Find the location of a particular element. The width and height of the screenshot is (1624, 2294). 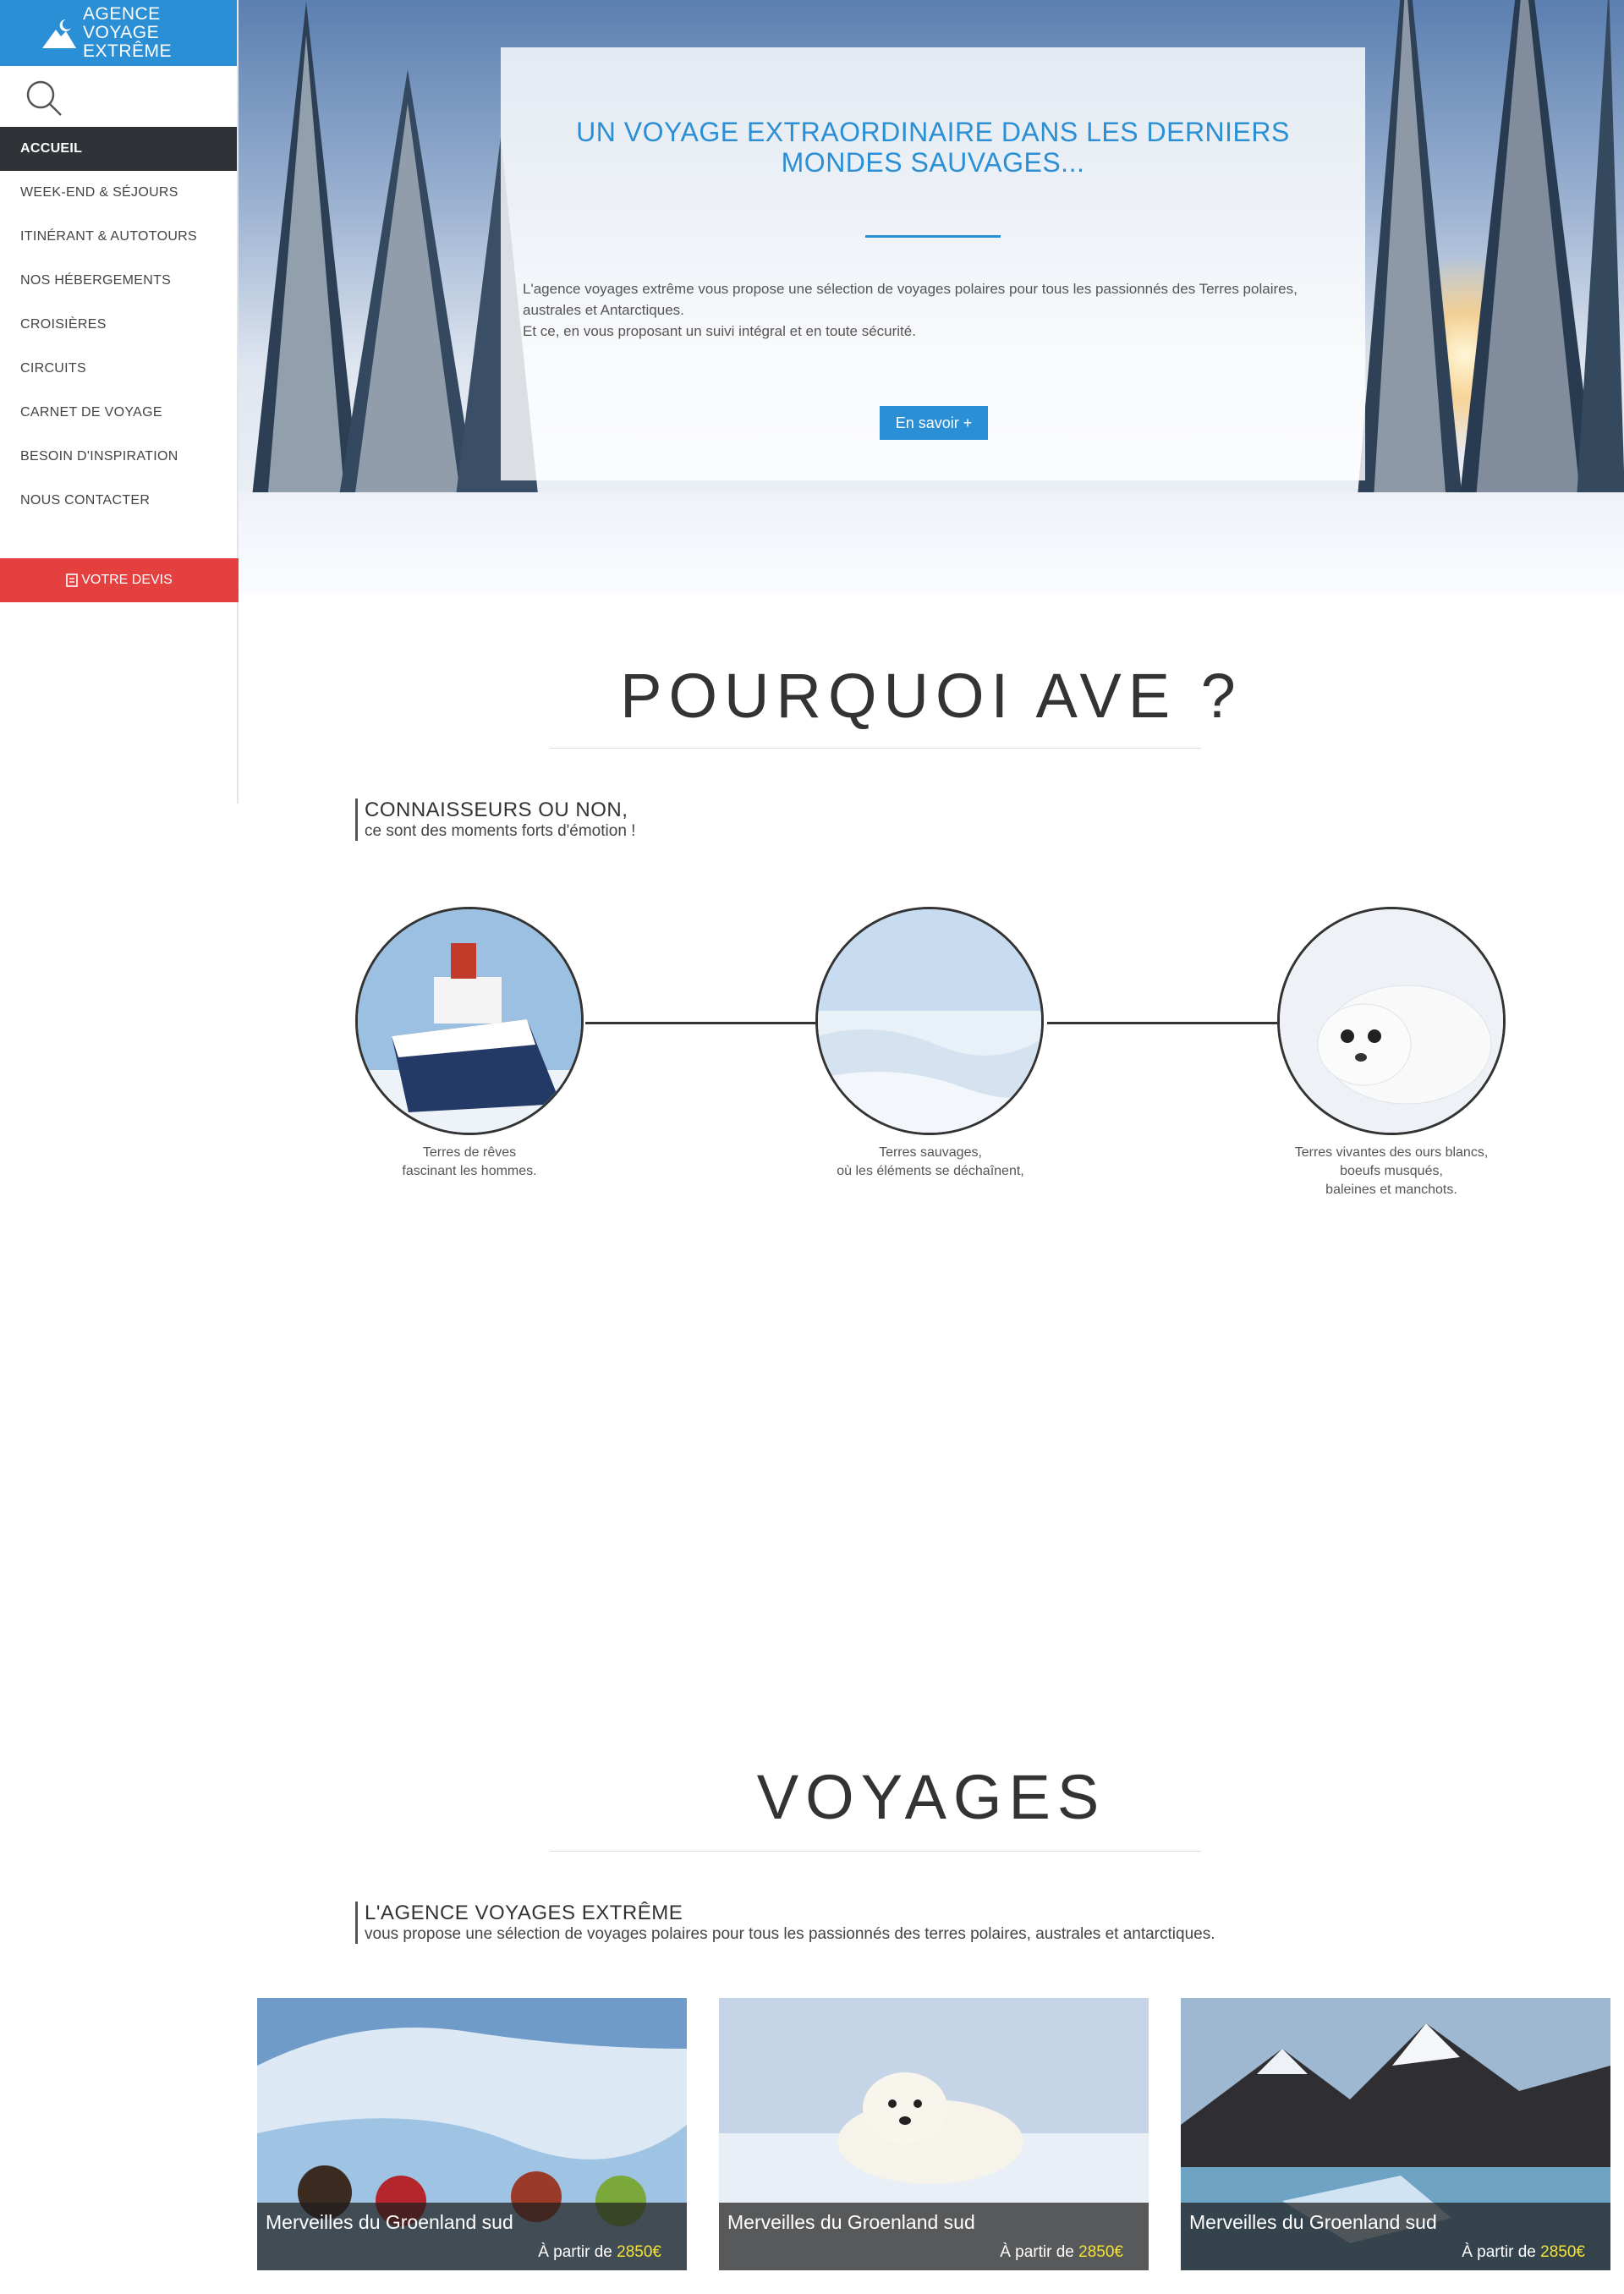

why-section-title: POURQUOI AVE ? is located at coordinates (931, 696).